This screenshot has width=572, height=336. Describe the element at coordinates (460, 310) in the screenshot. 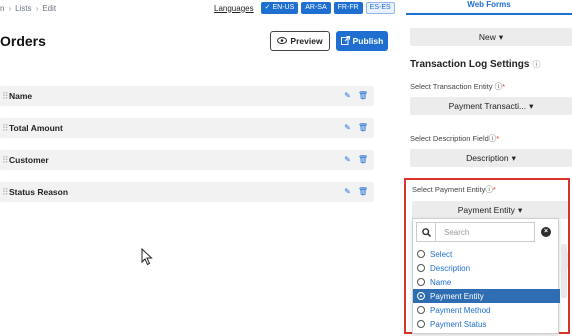

I see `option-label: Payment Method` at that location.